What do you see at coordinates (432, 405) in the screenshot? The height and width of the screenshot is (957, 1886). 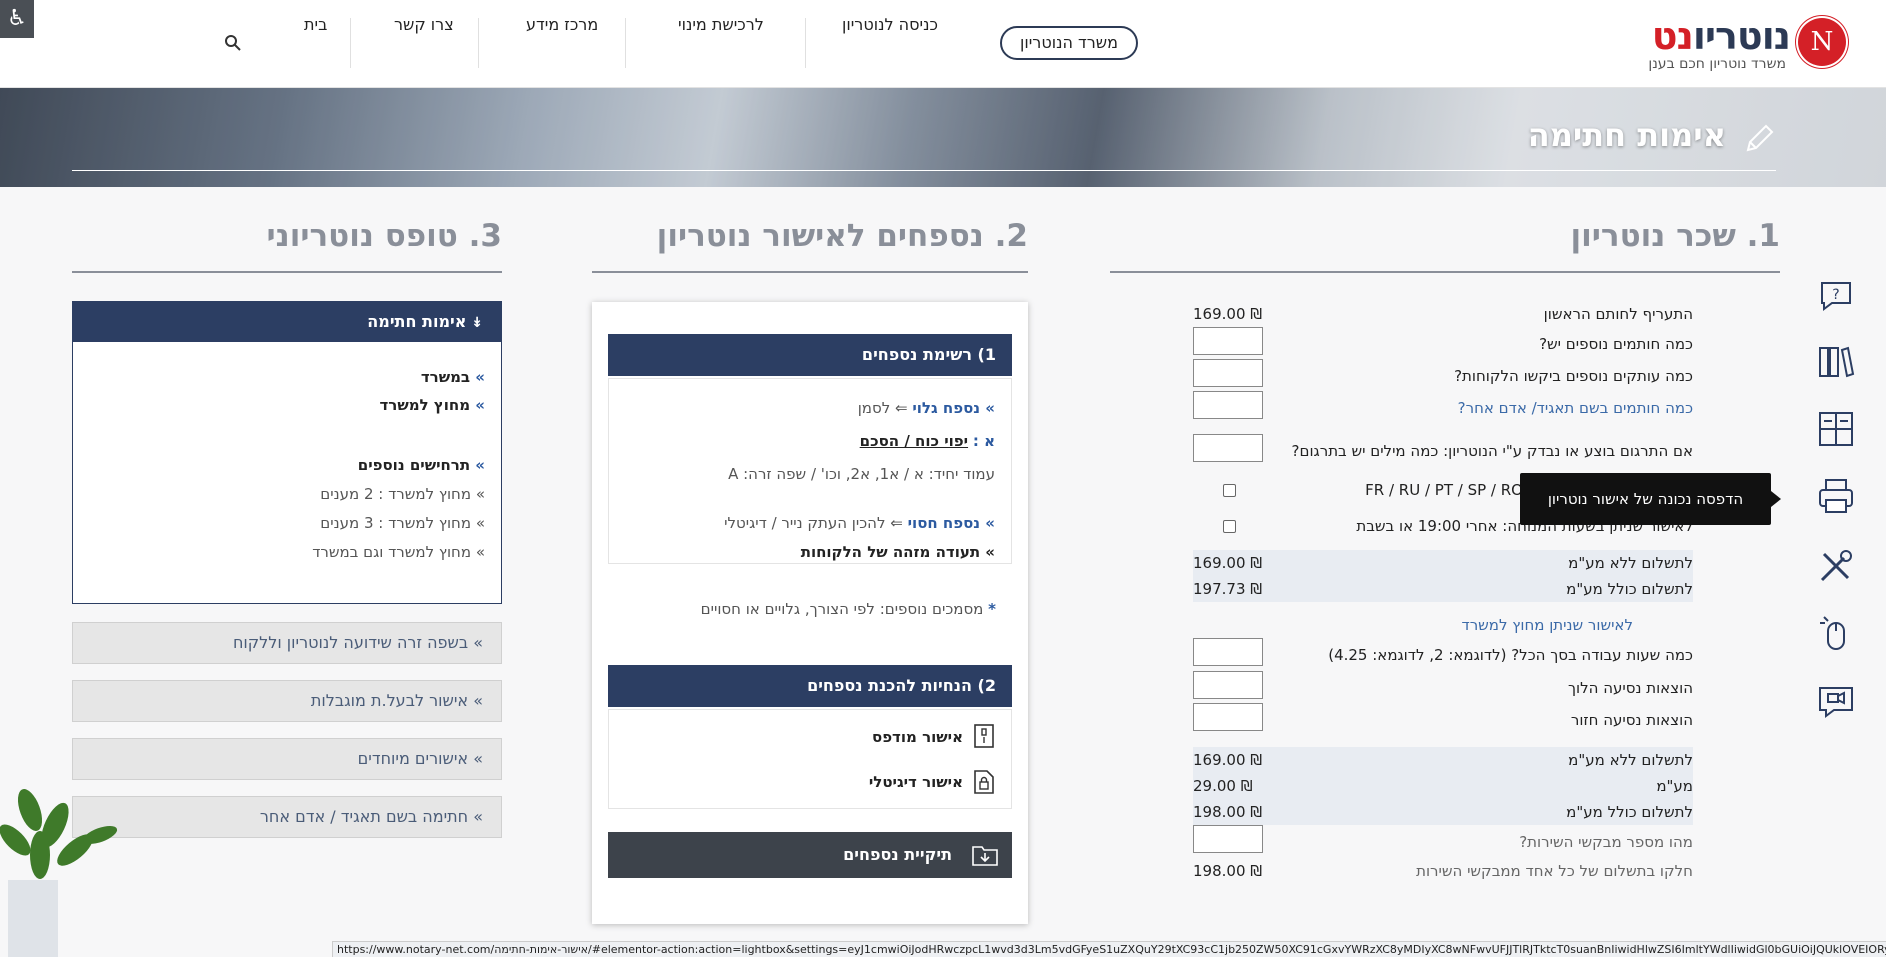 I see `form-outside-office: » מחוץ למשרד` at bounding box center [432, 405].